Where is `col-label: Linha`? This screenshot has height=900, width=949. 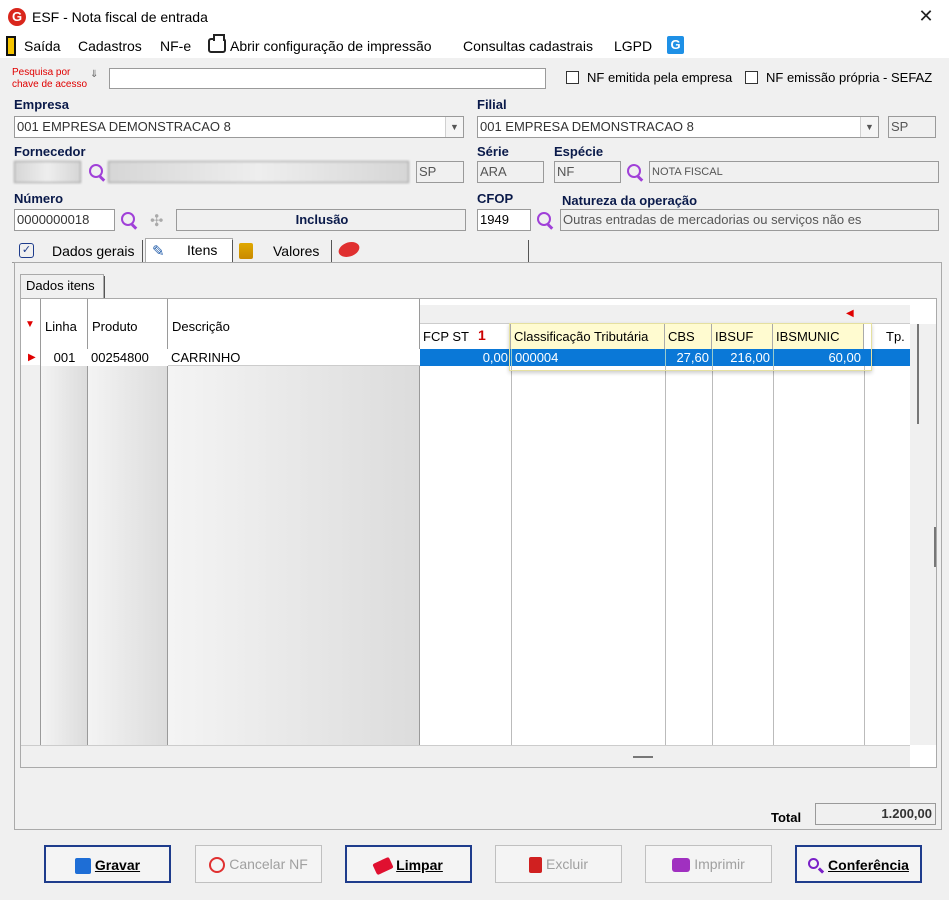
col-label: Linha is located at coordinates (61, 326).